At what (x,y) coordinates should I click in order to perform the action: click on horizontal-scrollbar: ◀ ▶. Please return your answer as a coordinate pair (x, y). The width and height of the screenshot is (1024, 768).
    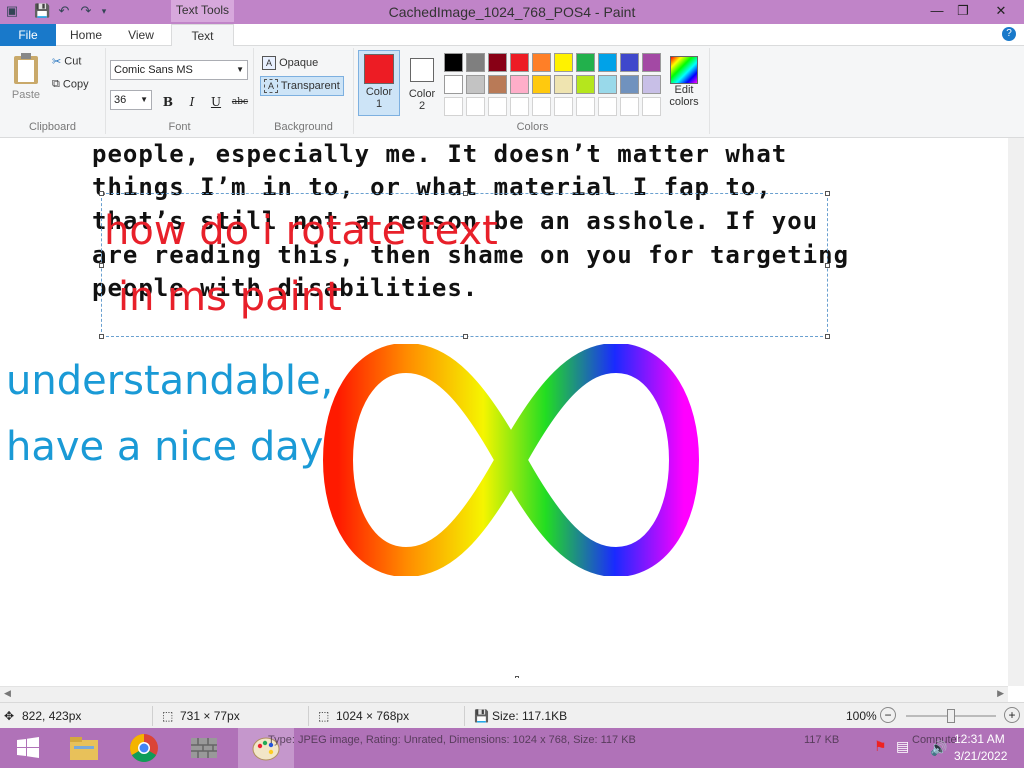
    Looking at the image, I should click on (504, 694).